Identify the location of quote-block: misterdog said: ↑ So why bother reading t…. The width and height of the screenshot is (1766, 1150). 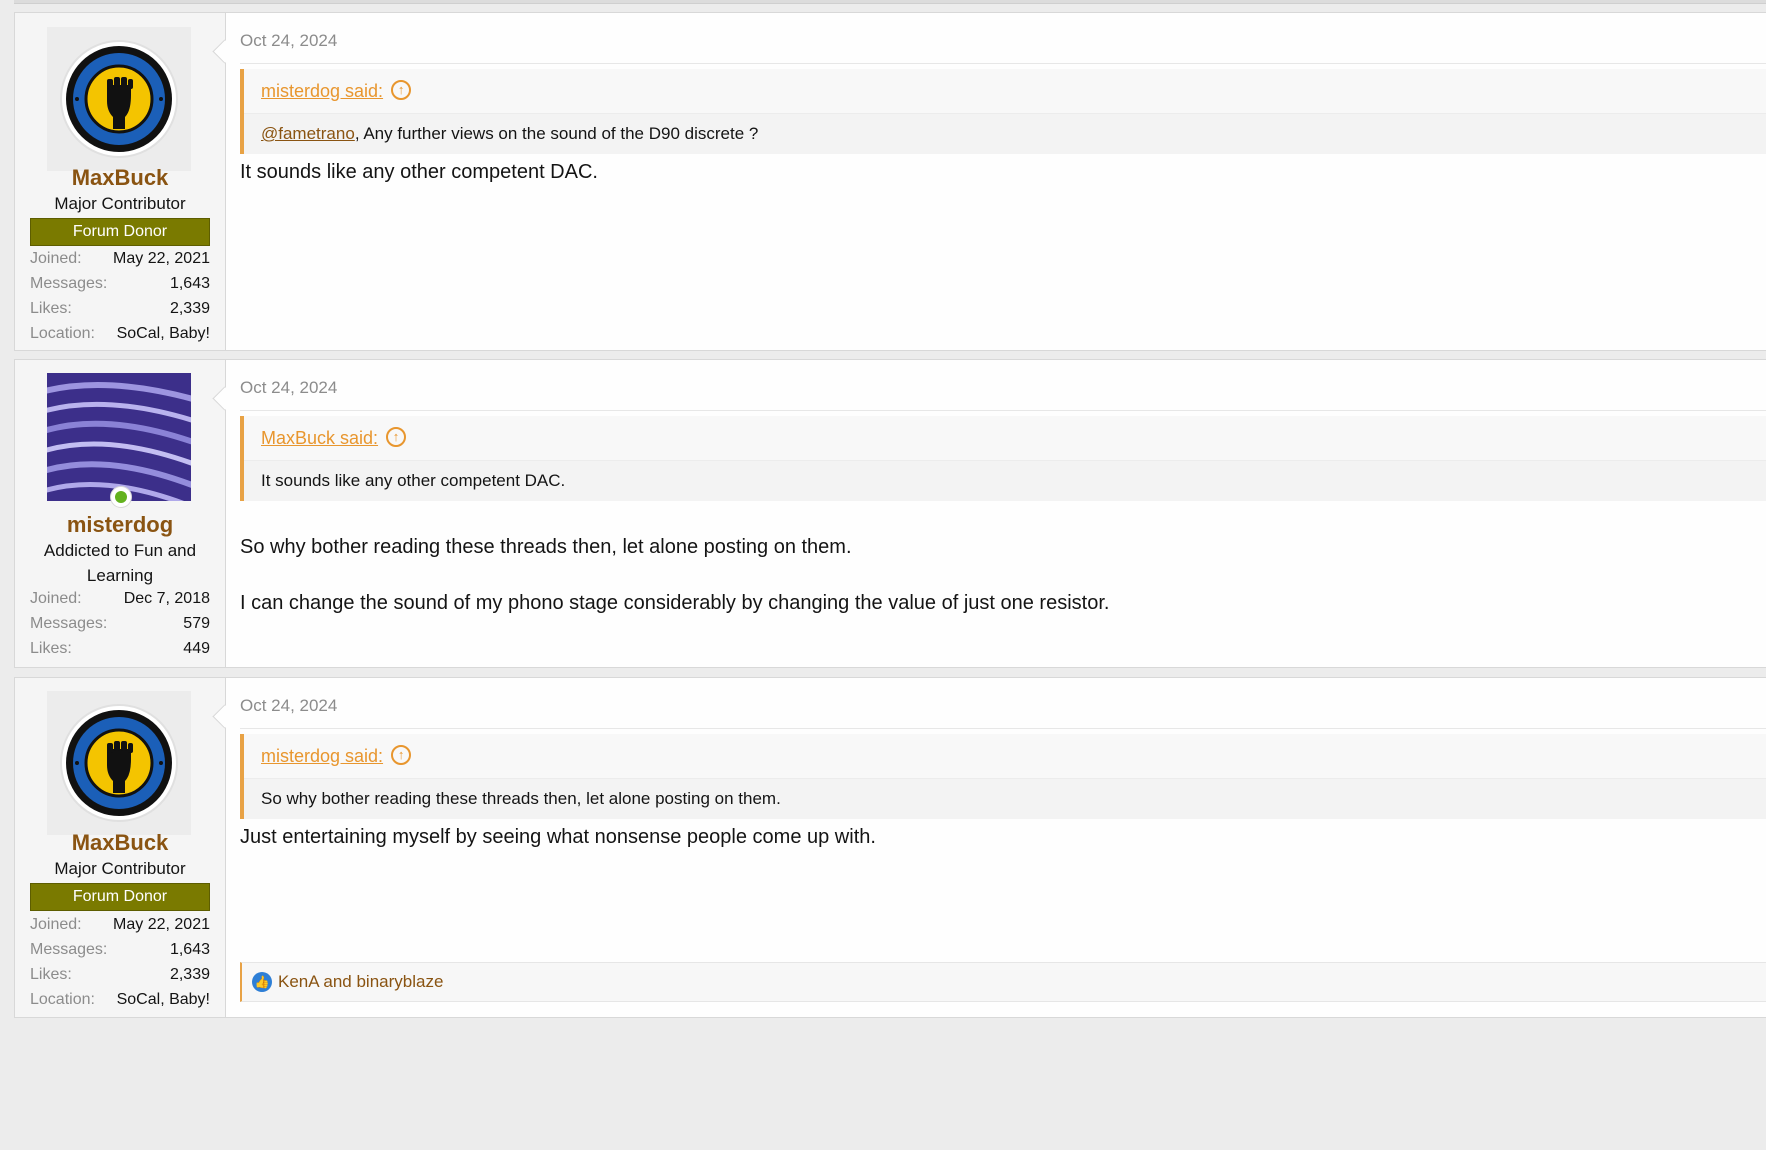
(1003, 776).